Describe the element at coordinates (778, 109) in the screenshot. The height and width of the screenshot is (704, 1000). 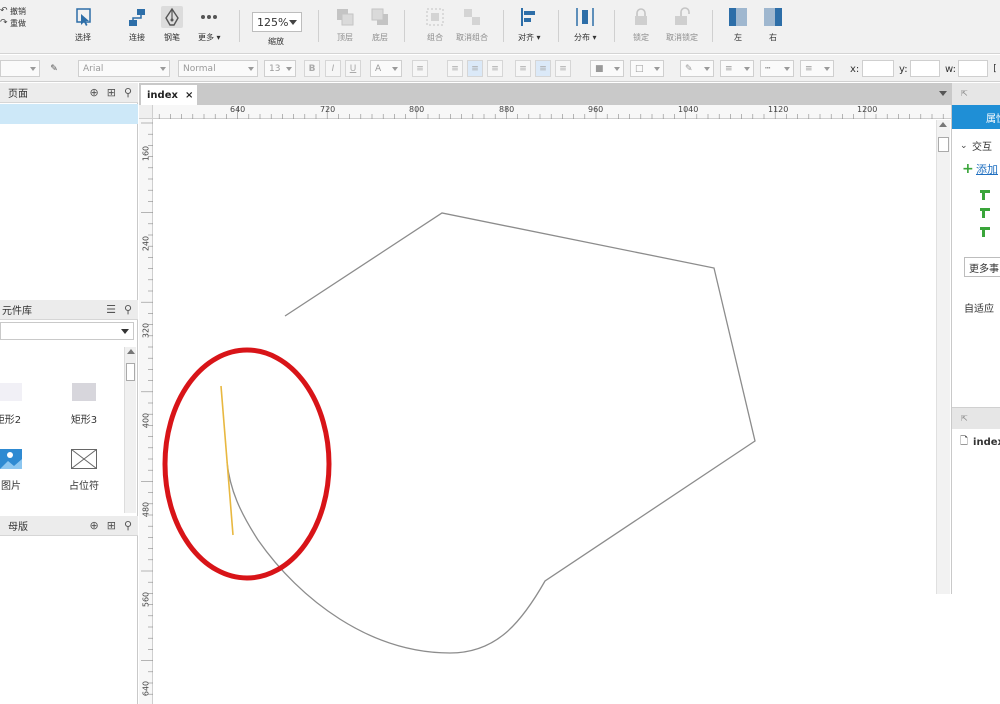
I see `ruler-label: 1120` at that location.